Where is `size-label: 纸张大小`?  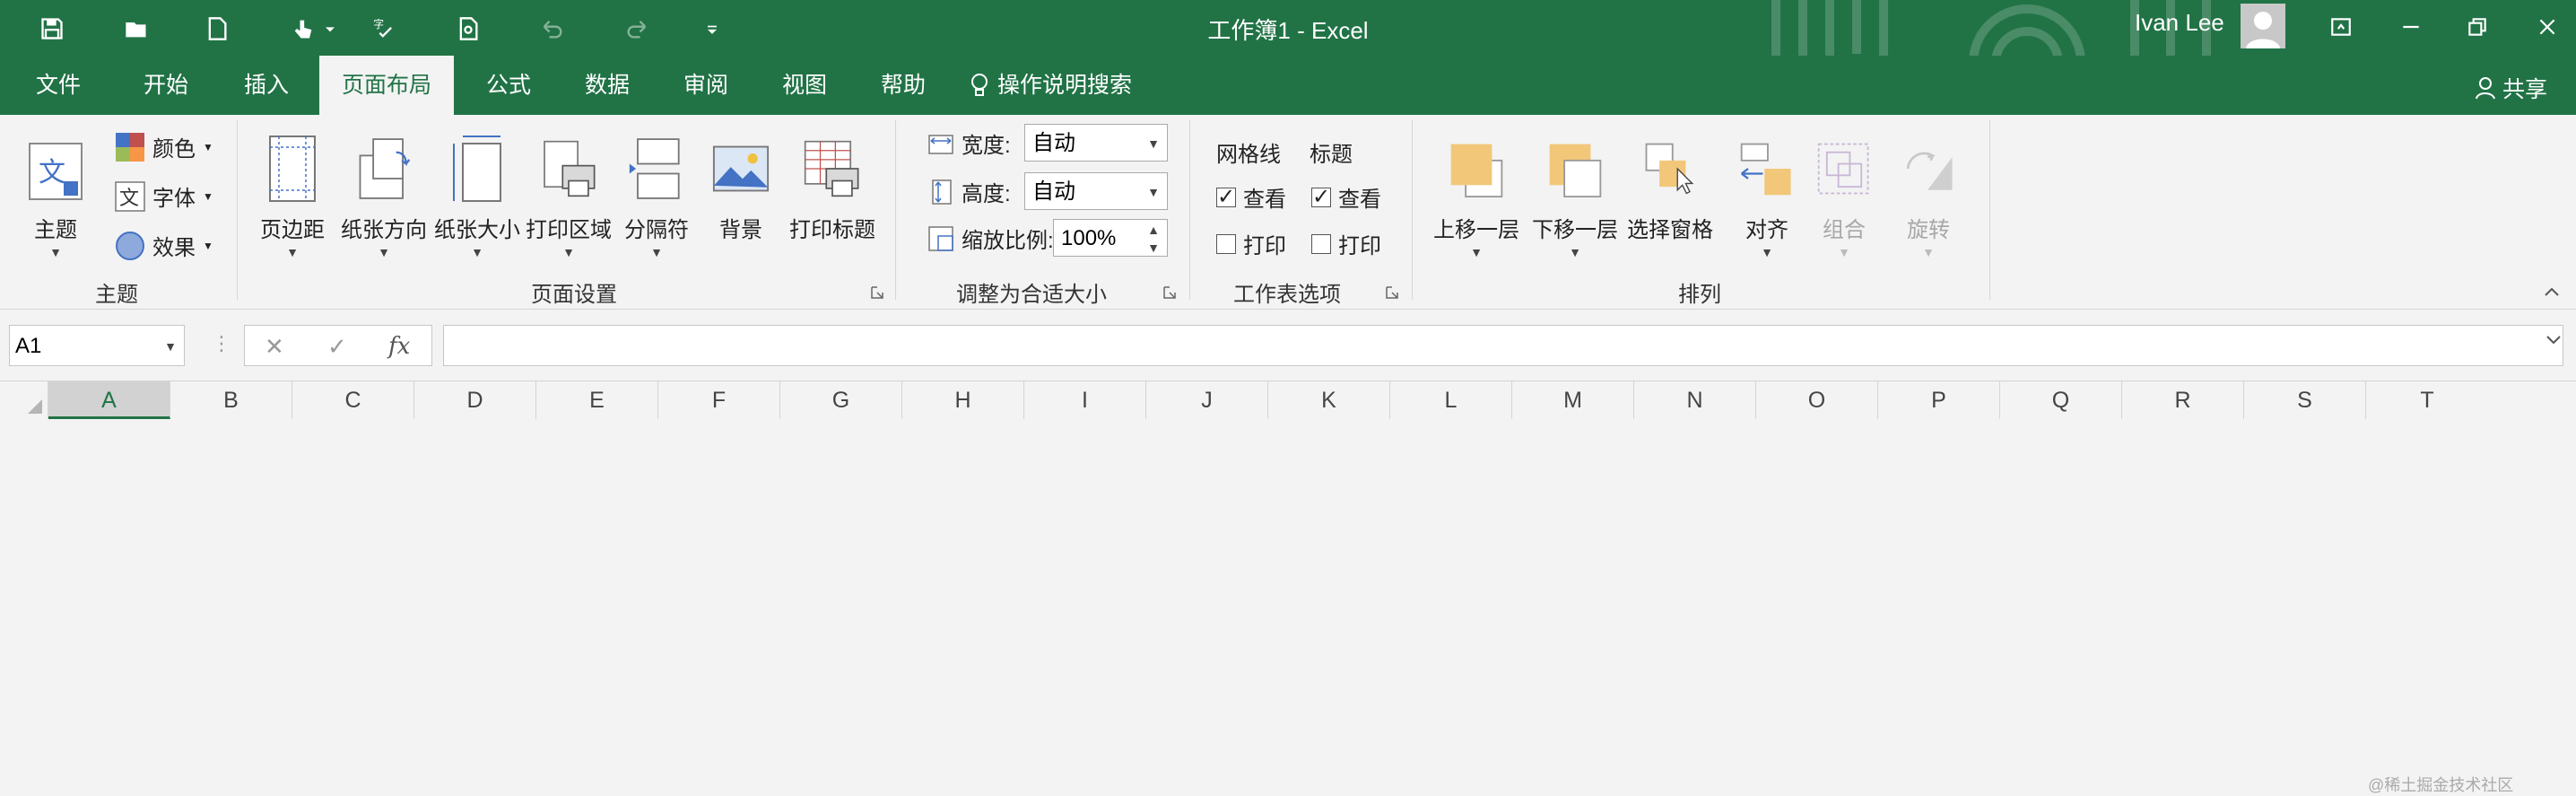
size-label: 纸张大小 is located at coordinates (477, 230).